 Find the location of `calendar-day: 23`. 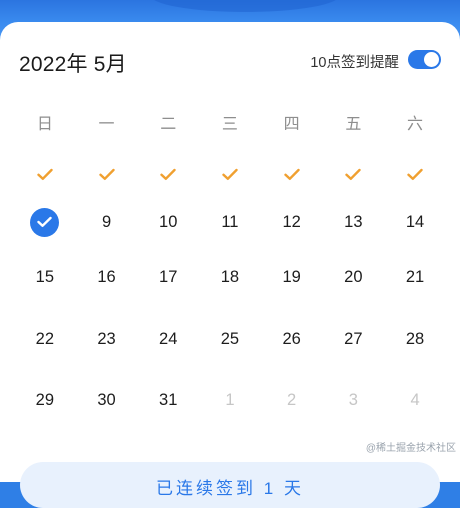

calendar-day: 23 is located at coordinates (107, 339).